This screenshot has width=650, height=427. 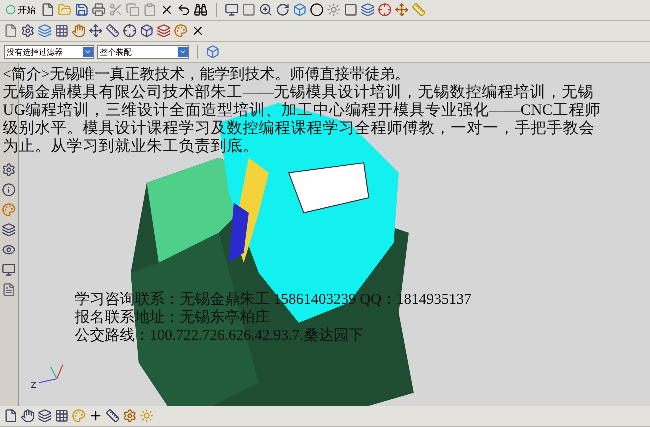 What do you see at coordinates (9, 210) in the screenshot?
I see `palette-icon` at bounding box center [9, 210].